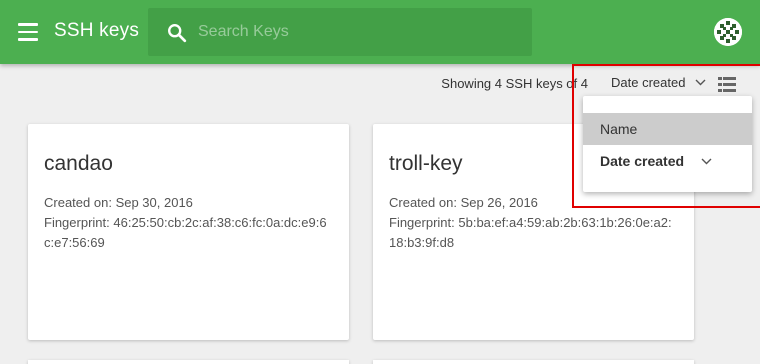 The image size is (760, 364). I want to click on search-icon, so click(177, 33).